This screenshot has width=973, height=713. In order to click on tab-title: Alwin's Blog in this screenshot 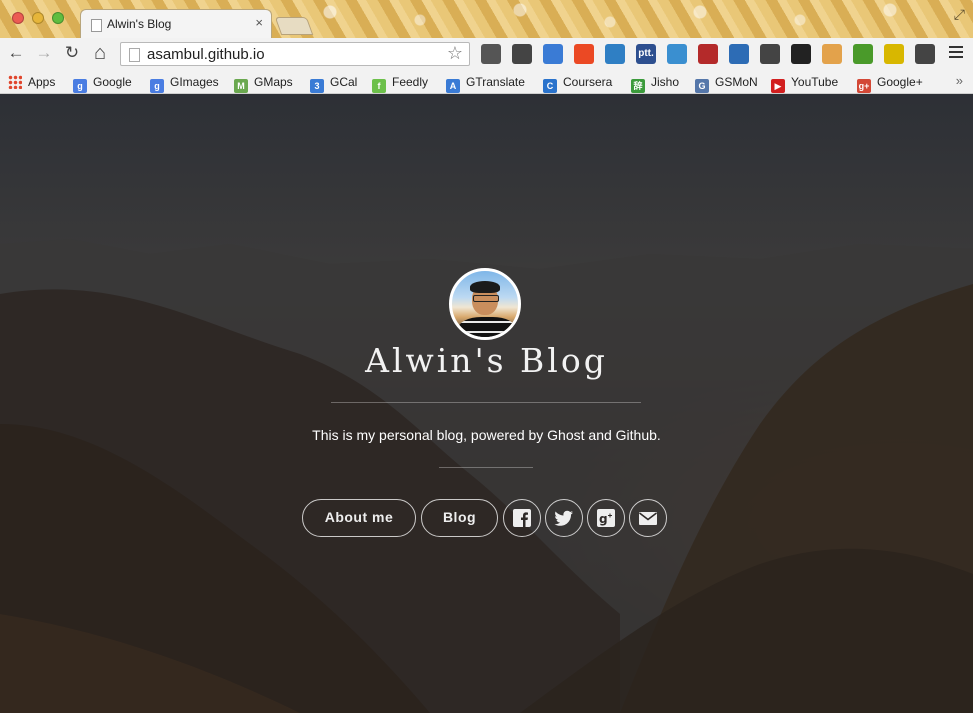, I will do `click(139, 24)`.